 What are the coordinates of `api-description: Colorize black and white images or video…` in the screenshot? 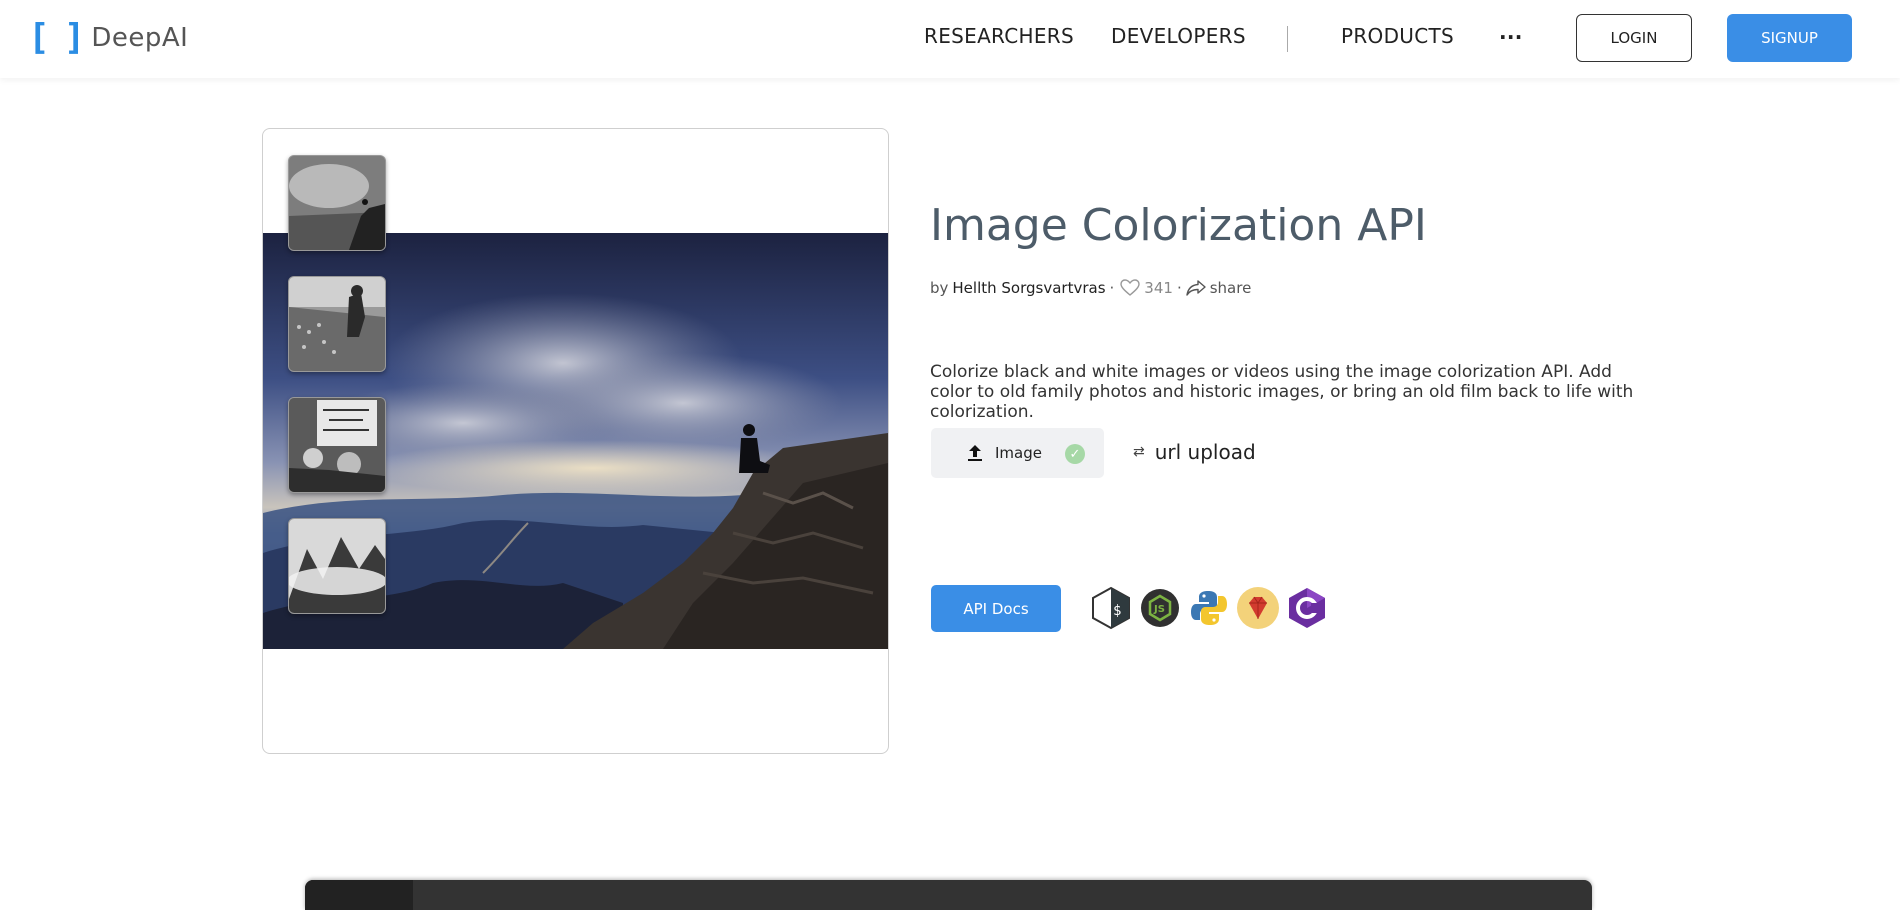 It's located at (1282, 392).